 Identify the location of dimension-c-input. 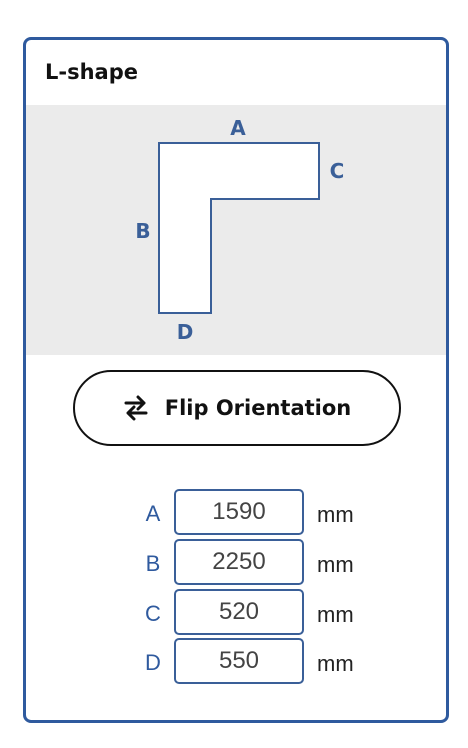
(239, 612).